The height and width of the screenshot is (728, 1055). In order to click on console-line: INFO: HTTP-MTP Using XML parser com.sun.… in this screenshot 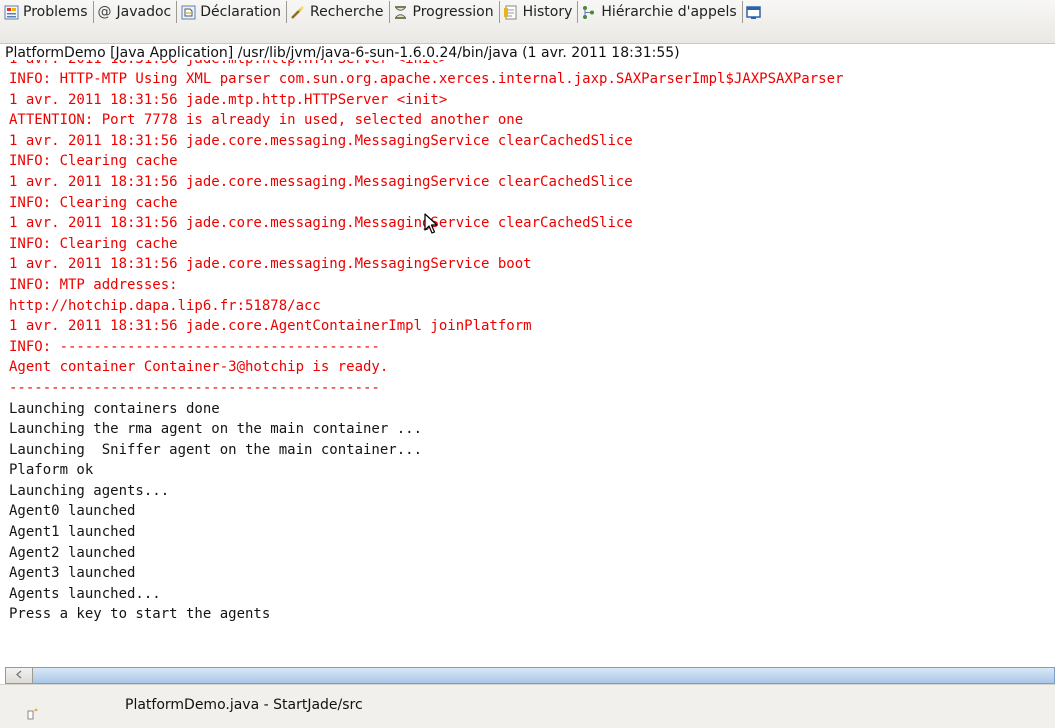, I will do `click(426, 79)`.